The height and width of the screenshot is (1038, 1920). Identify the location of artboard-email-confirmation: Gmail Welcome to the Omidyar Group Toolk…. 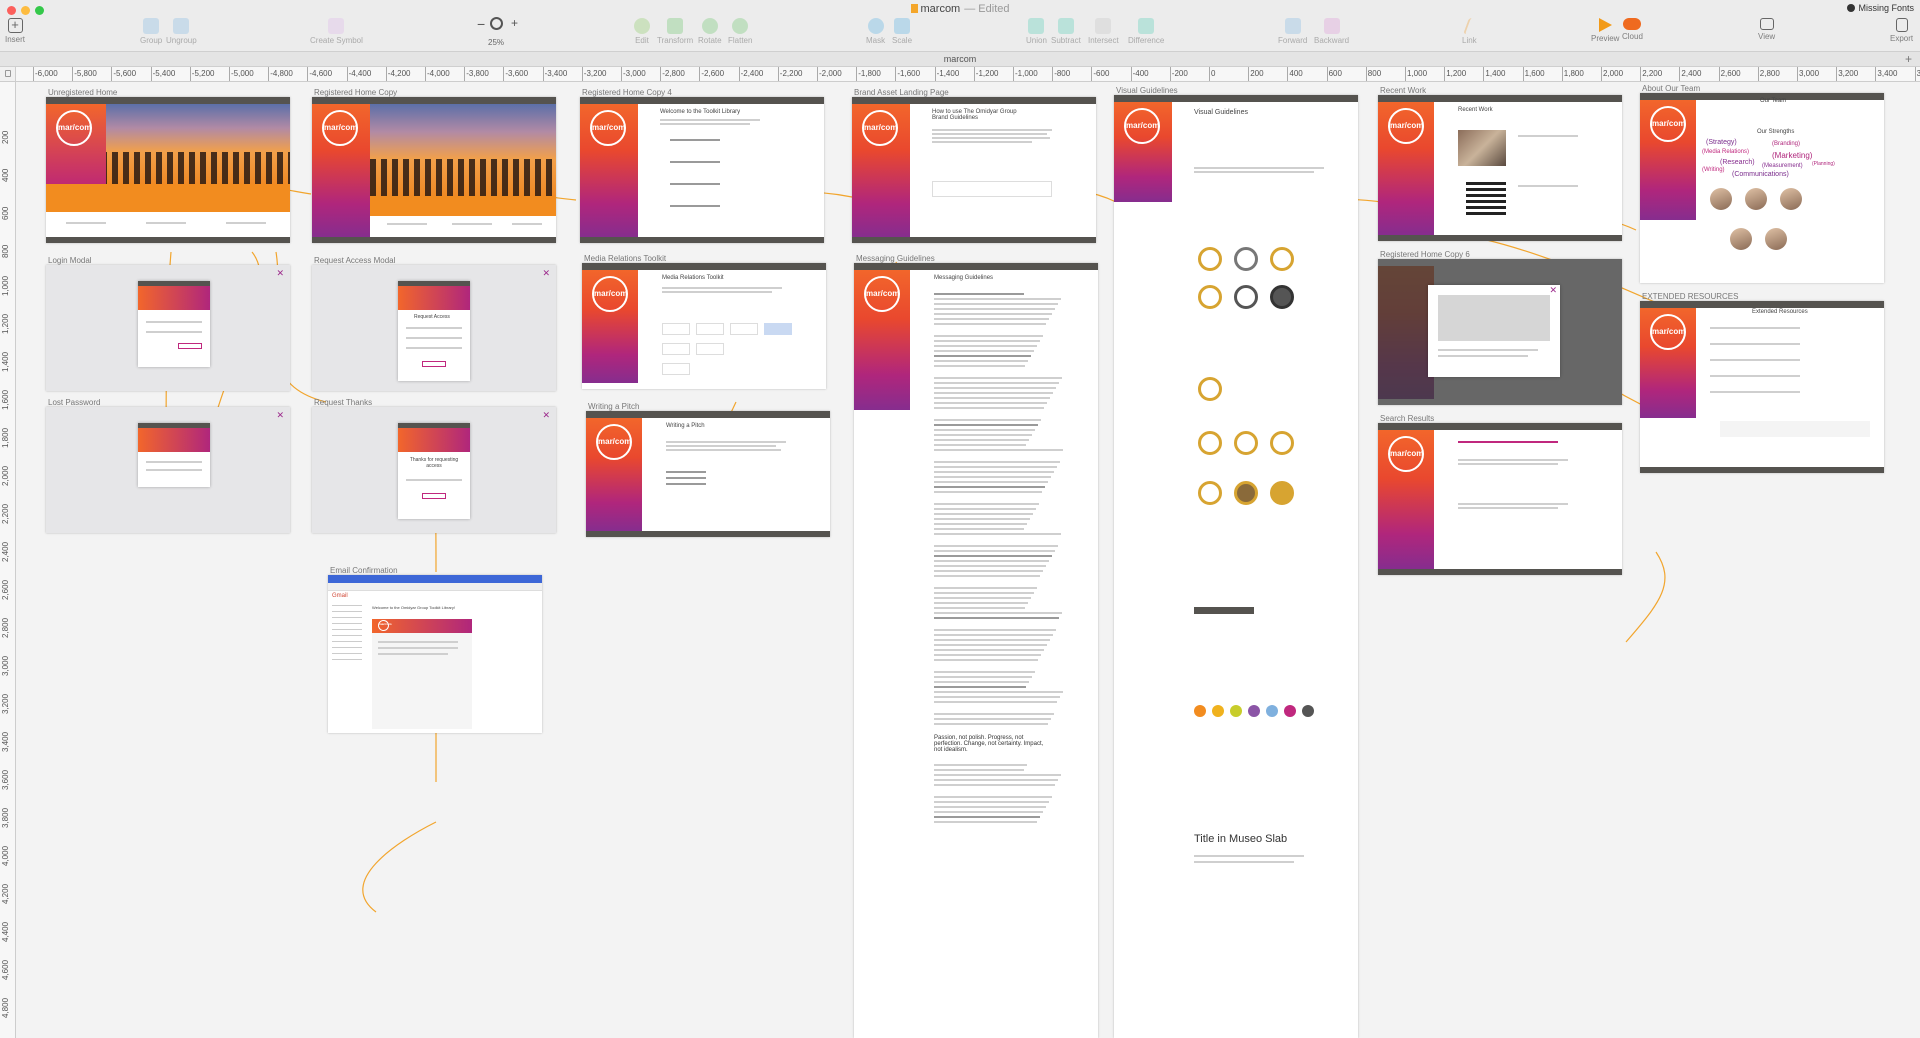
(435, 654).